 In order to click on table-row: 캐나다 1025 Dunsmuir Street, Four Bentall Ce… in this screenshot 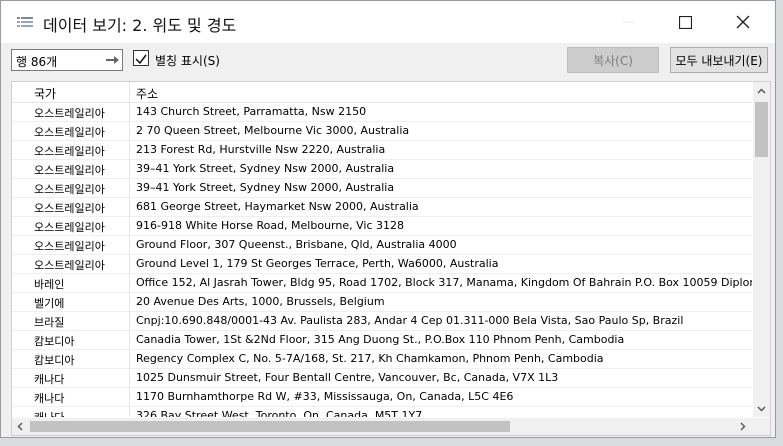, I will do `click(382, 378)`.